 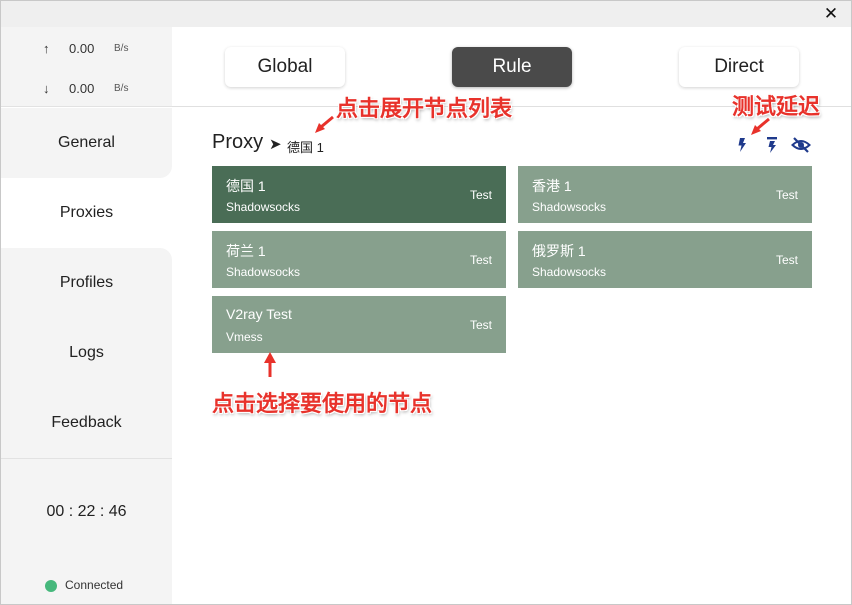 I want to click on upload-speed: ↑ 0.00 B/s, so click(x=86, y=51).